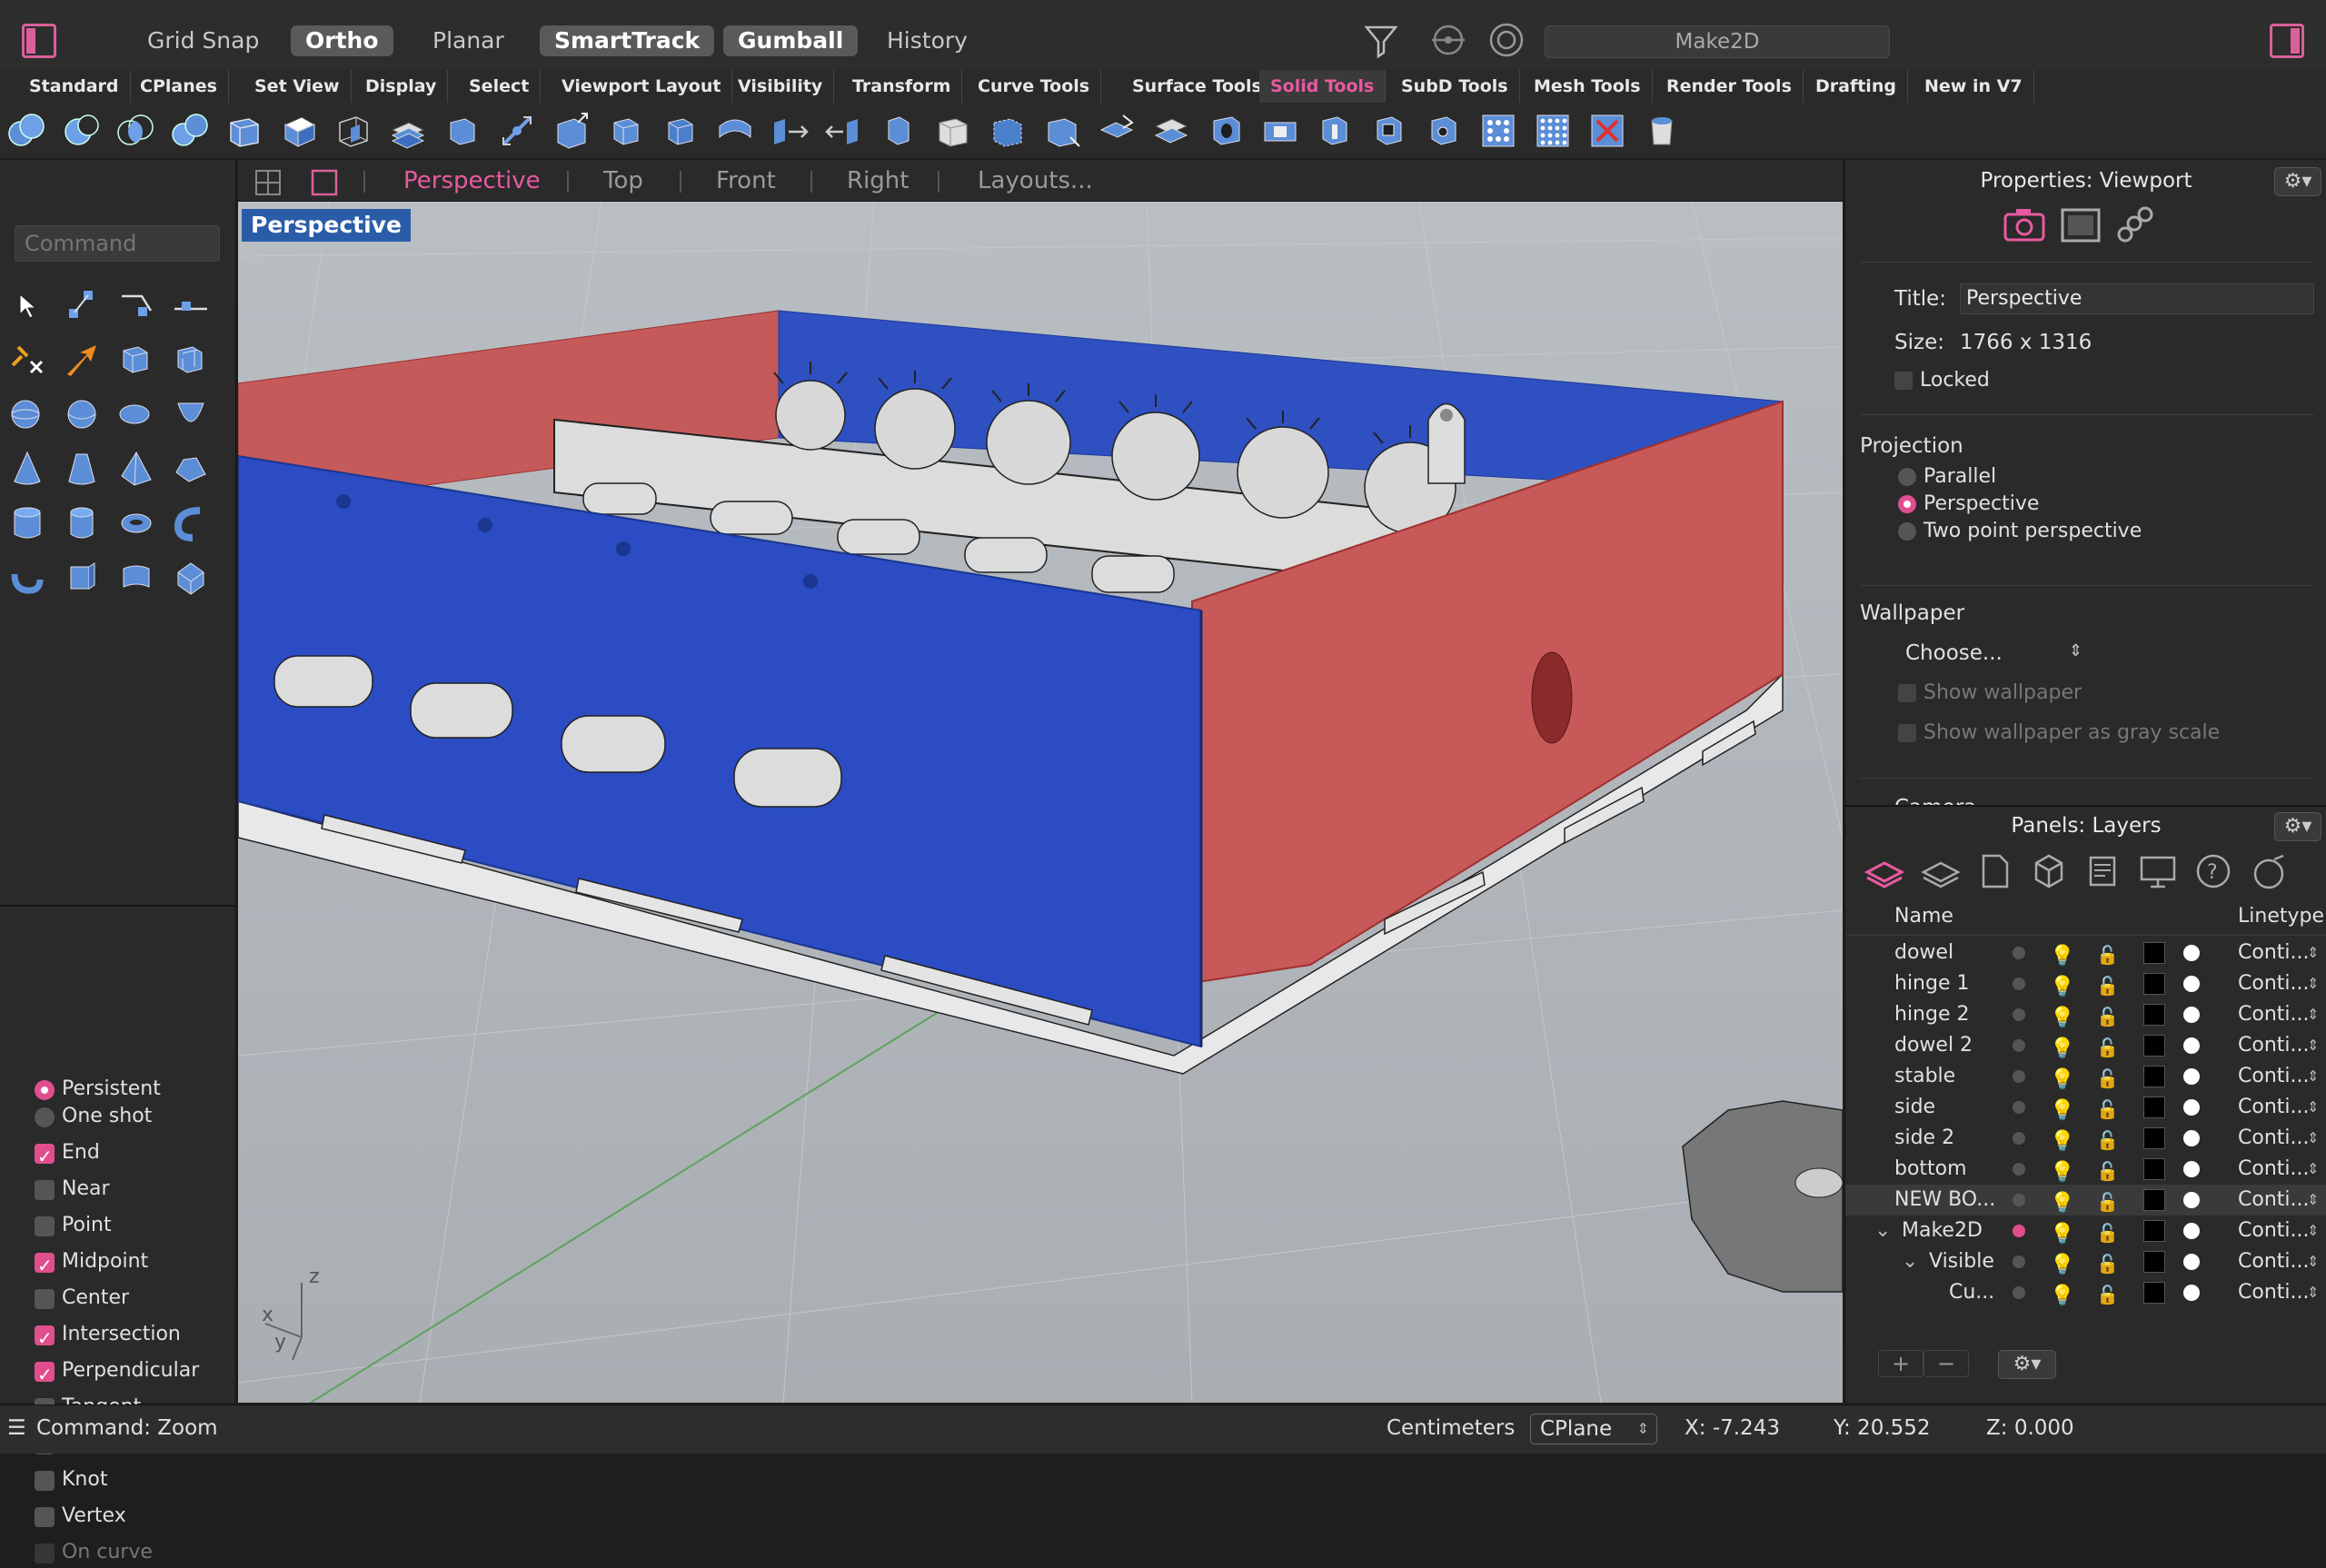  I want to click on record-history-icon, so click(1506, 40).